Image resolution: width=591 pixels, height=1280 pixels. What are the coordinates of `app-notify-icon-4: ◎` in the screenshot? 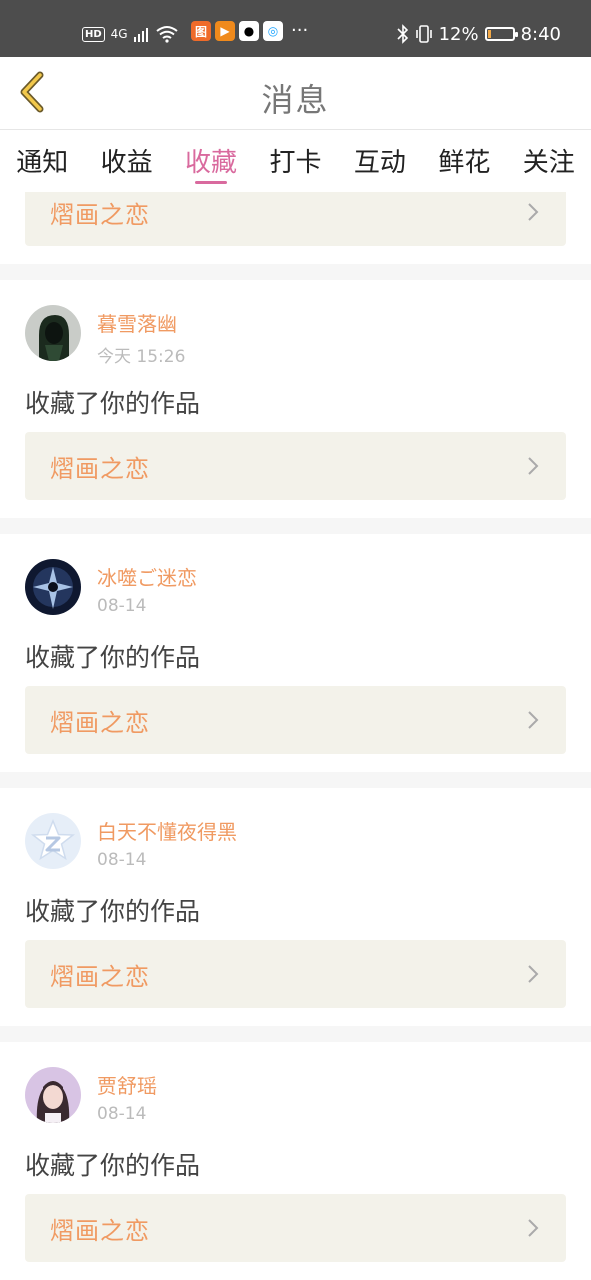 It's located at (273, 31).